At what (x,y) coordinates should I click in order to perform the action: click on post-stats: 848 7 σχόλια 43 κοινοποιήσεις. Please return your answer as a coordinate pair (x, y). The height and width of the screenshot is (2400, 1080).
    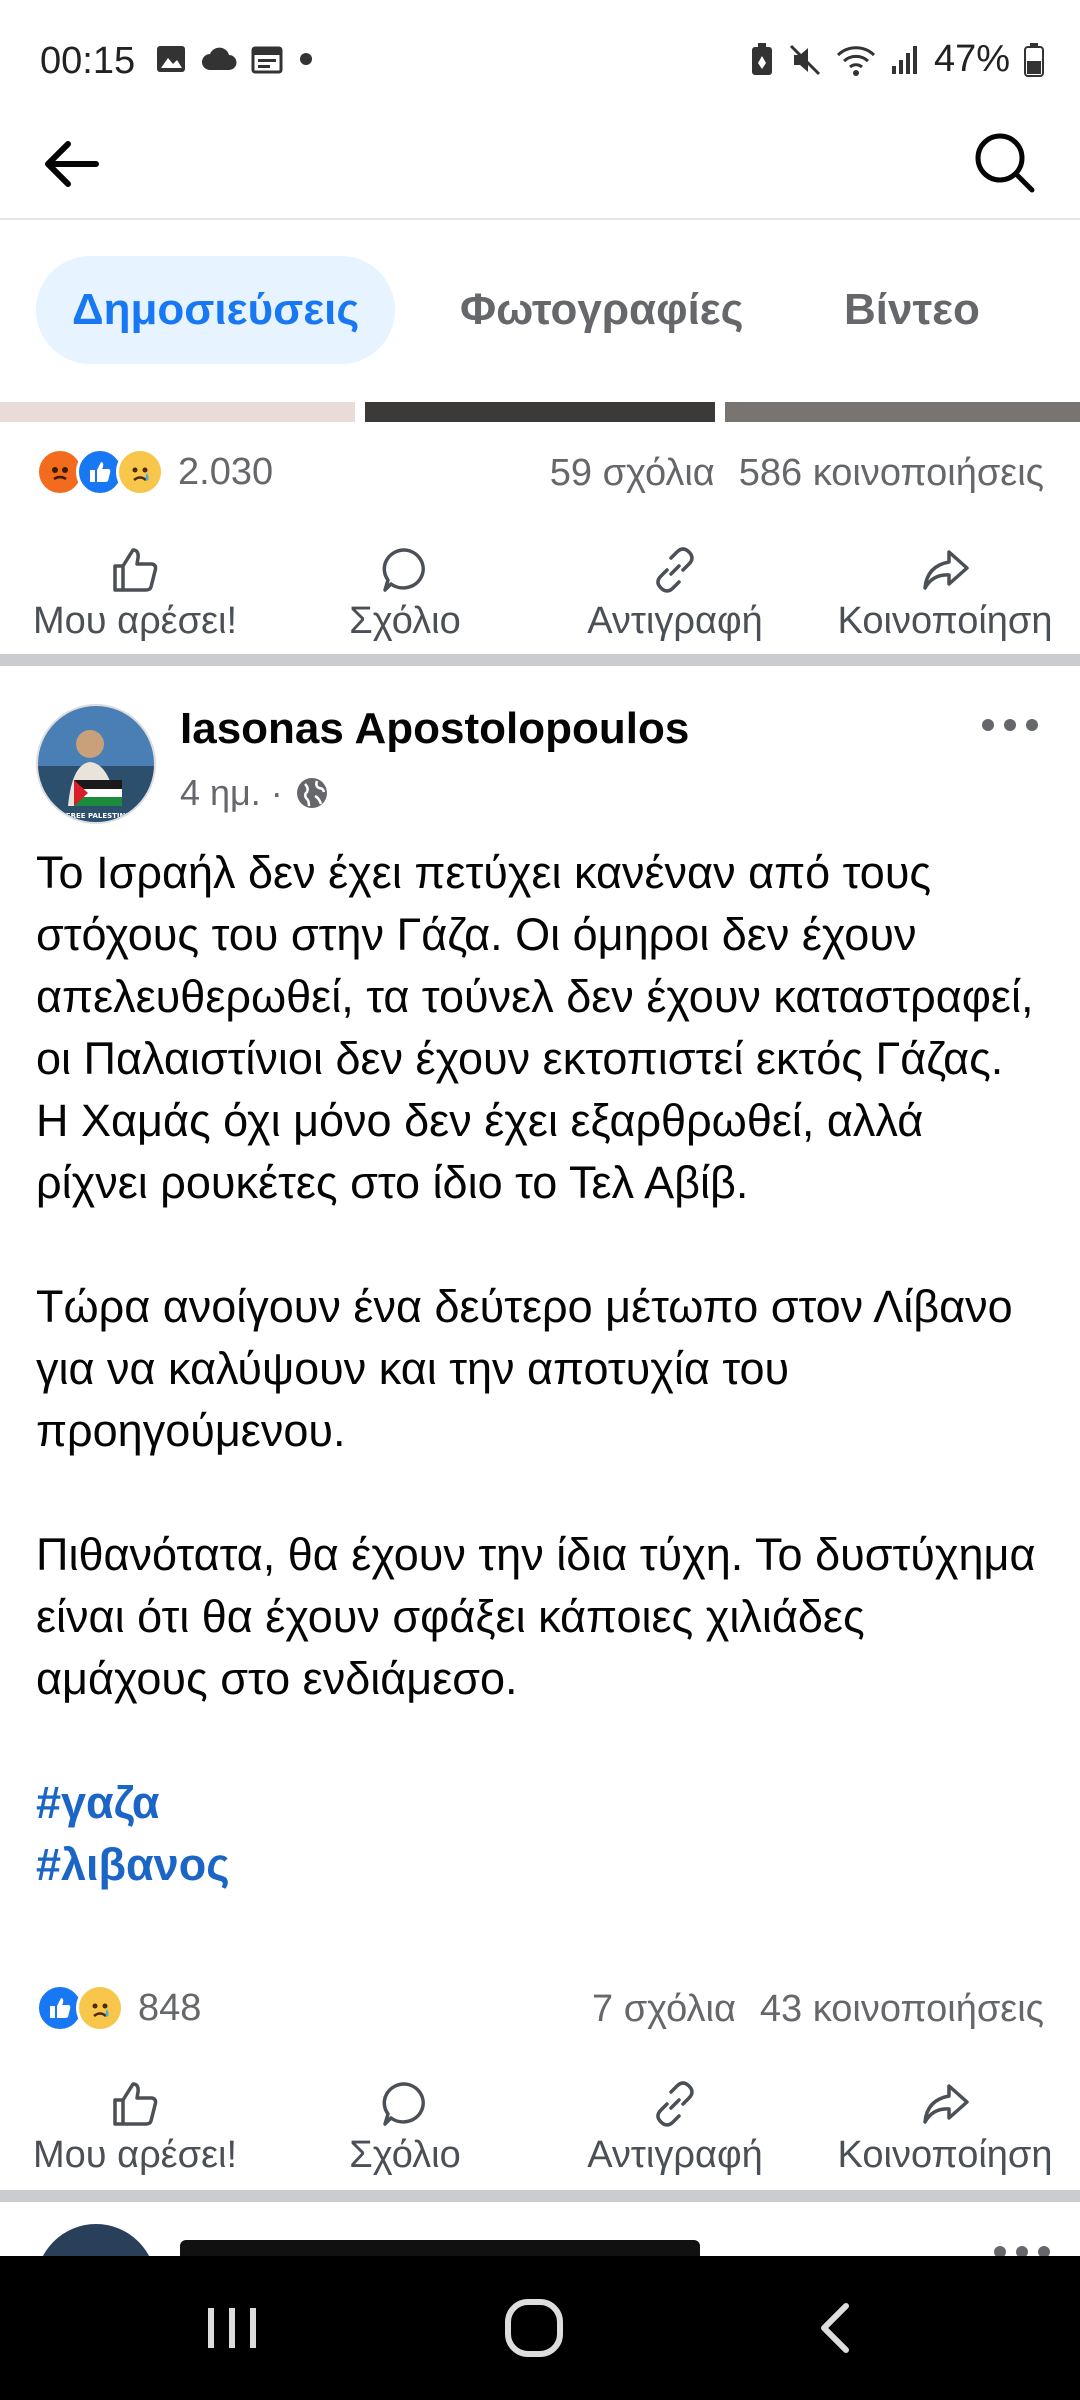
    Looking at the image, I should click on (540, 2009).